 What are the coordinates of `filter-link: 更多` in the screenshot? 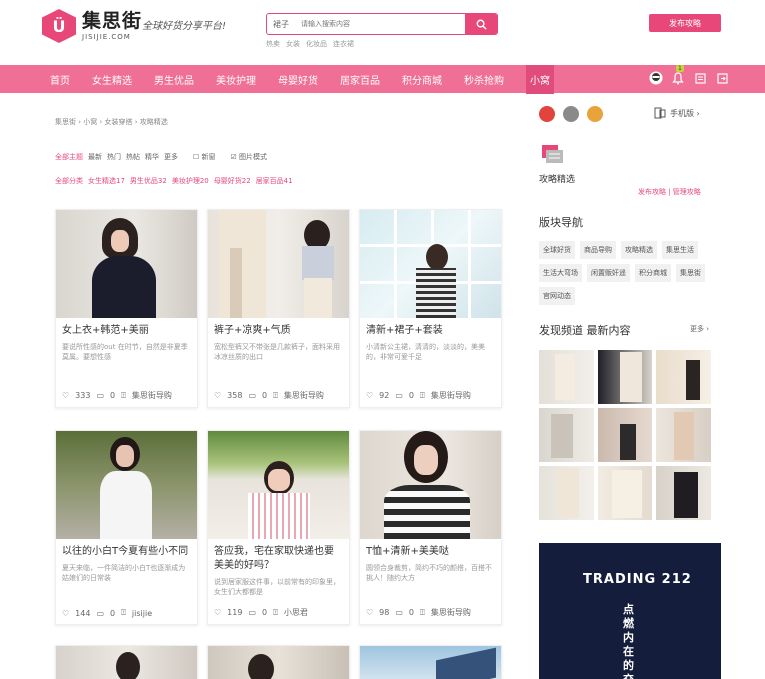 It's located at (171, 157).